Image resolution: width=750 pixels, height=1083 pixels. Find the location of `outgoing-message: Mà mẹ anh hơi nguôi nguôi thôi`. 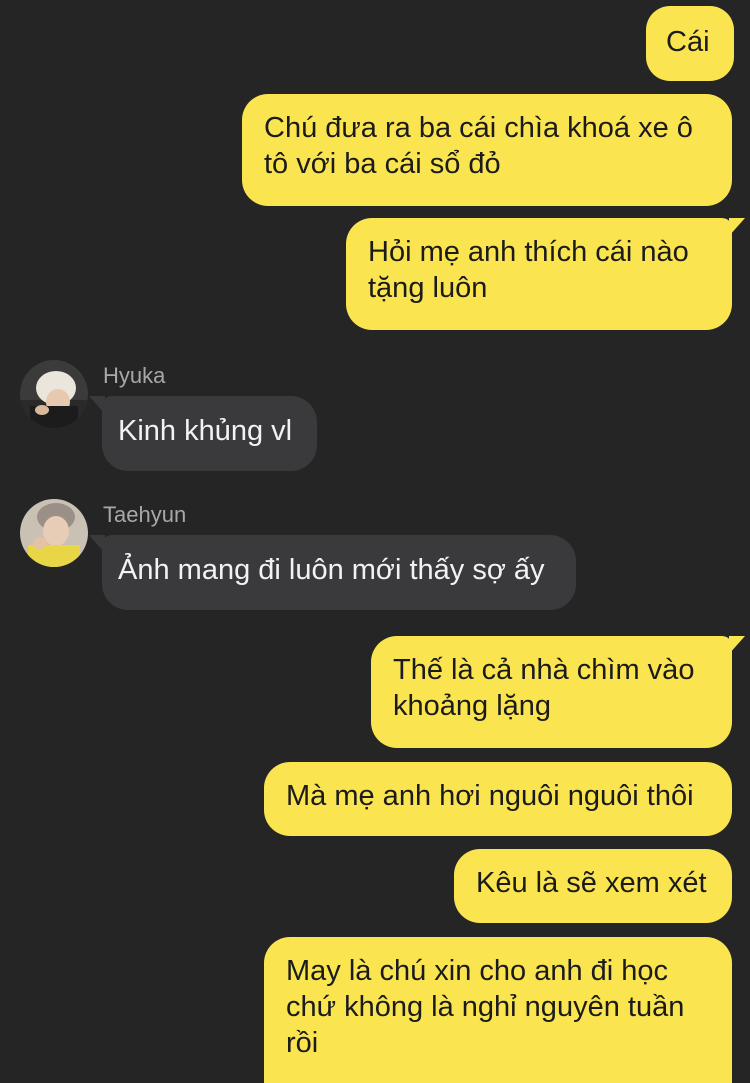

outgoing-message: Mà mẹ anh hơi nguôi nguôi thôi is located at coordinates (498, 799).